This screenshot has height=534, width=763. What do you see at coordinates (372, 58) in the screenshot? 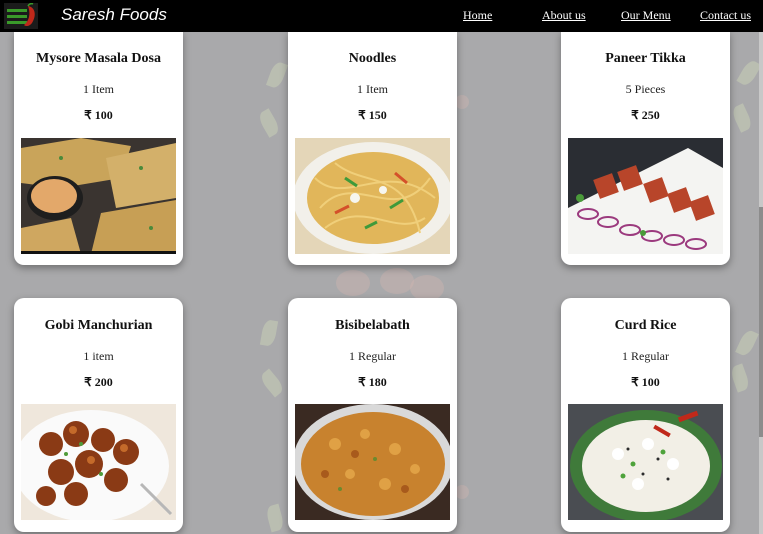
I see `item-name: Noodles` at bounding box center [372, 58].